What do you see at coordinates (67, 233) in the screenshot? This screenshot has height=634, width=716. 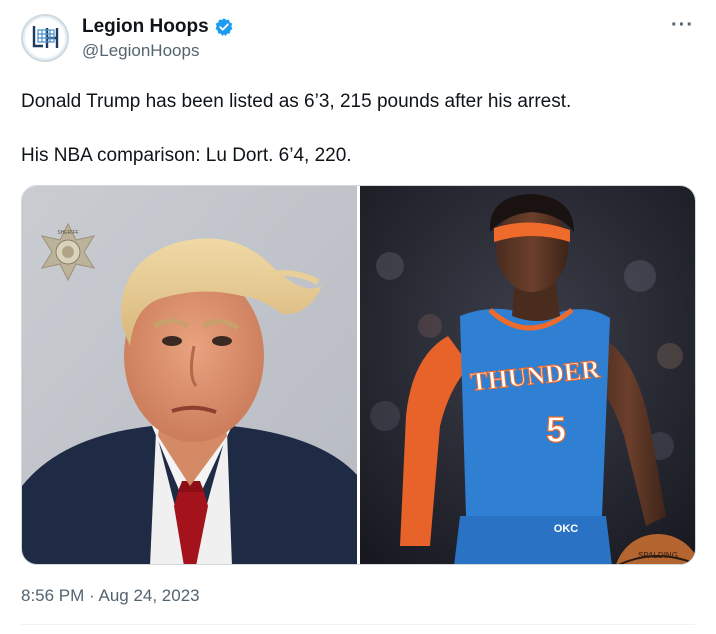 I see `sheriff-badge-text: SHERIFF` at bounding box center [67, 233].